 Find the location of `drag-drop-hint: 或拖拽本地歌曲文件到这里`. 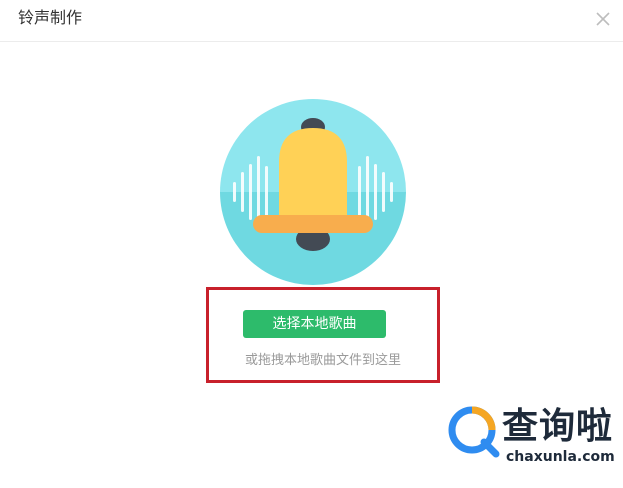

drag-drop-hint: 或拖拽本地歌曲文件到这里 is located at coordinates (322, 360).